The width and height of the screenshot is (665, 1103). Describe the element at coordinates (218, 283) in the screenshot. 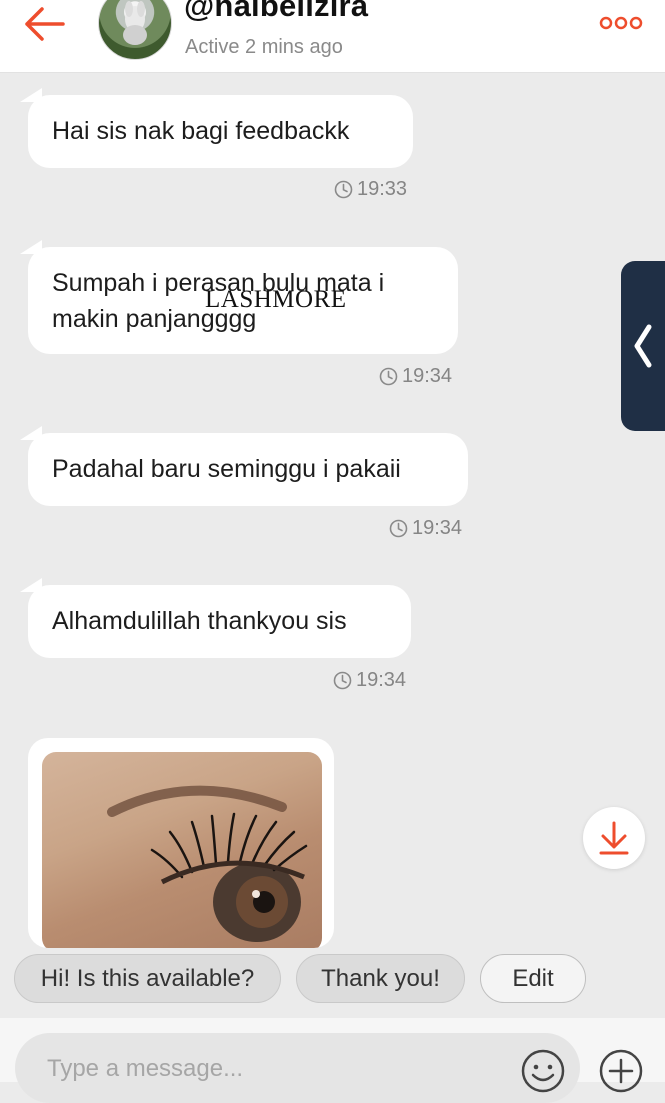

I see `message-text: Sumpah i perasan bulu mata i` at that location.